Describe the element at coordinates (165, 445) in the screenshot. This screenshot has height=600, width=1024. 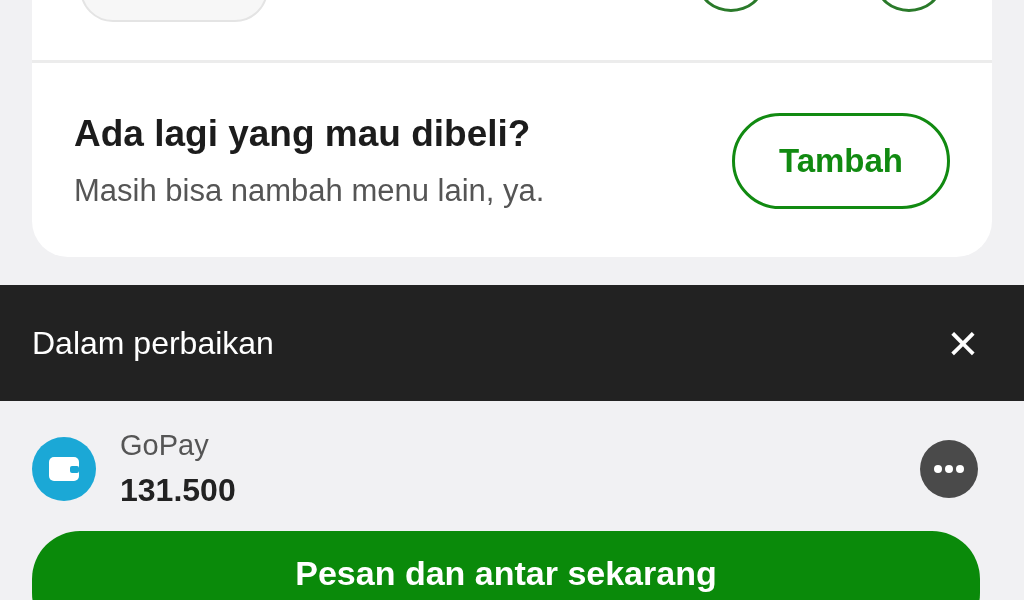
I see `payment-method: GoPay` at that location.